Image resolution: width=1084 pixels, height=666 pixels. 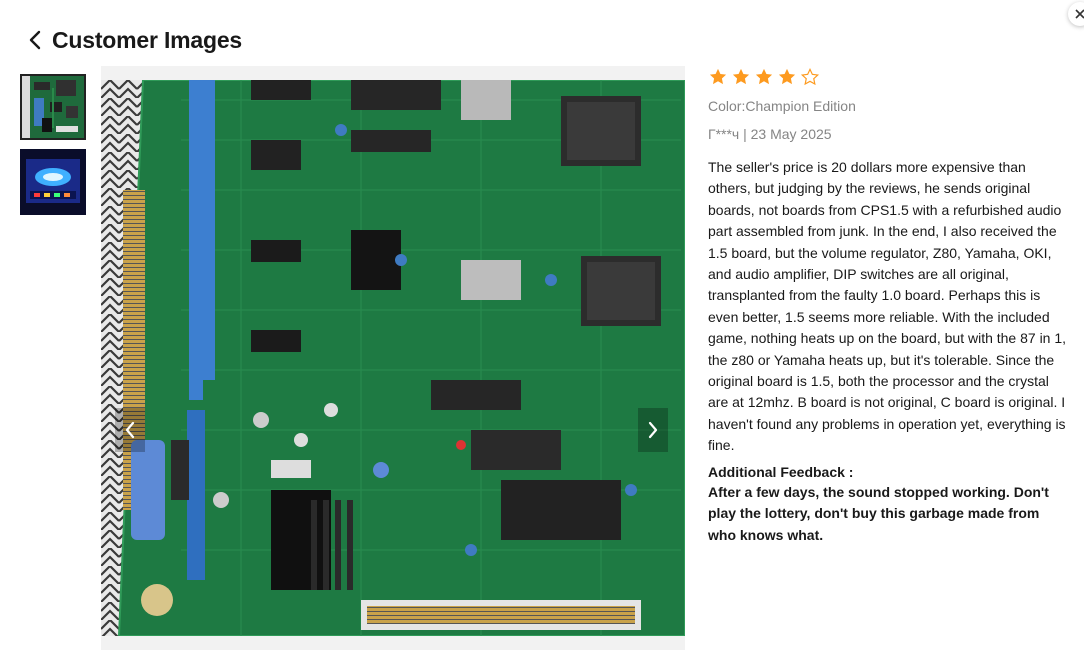 I want to click on star-empty-icon, so click(x=810, y=76).